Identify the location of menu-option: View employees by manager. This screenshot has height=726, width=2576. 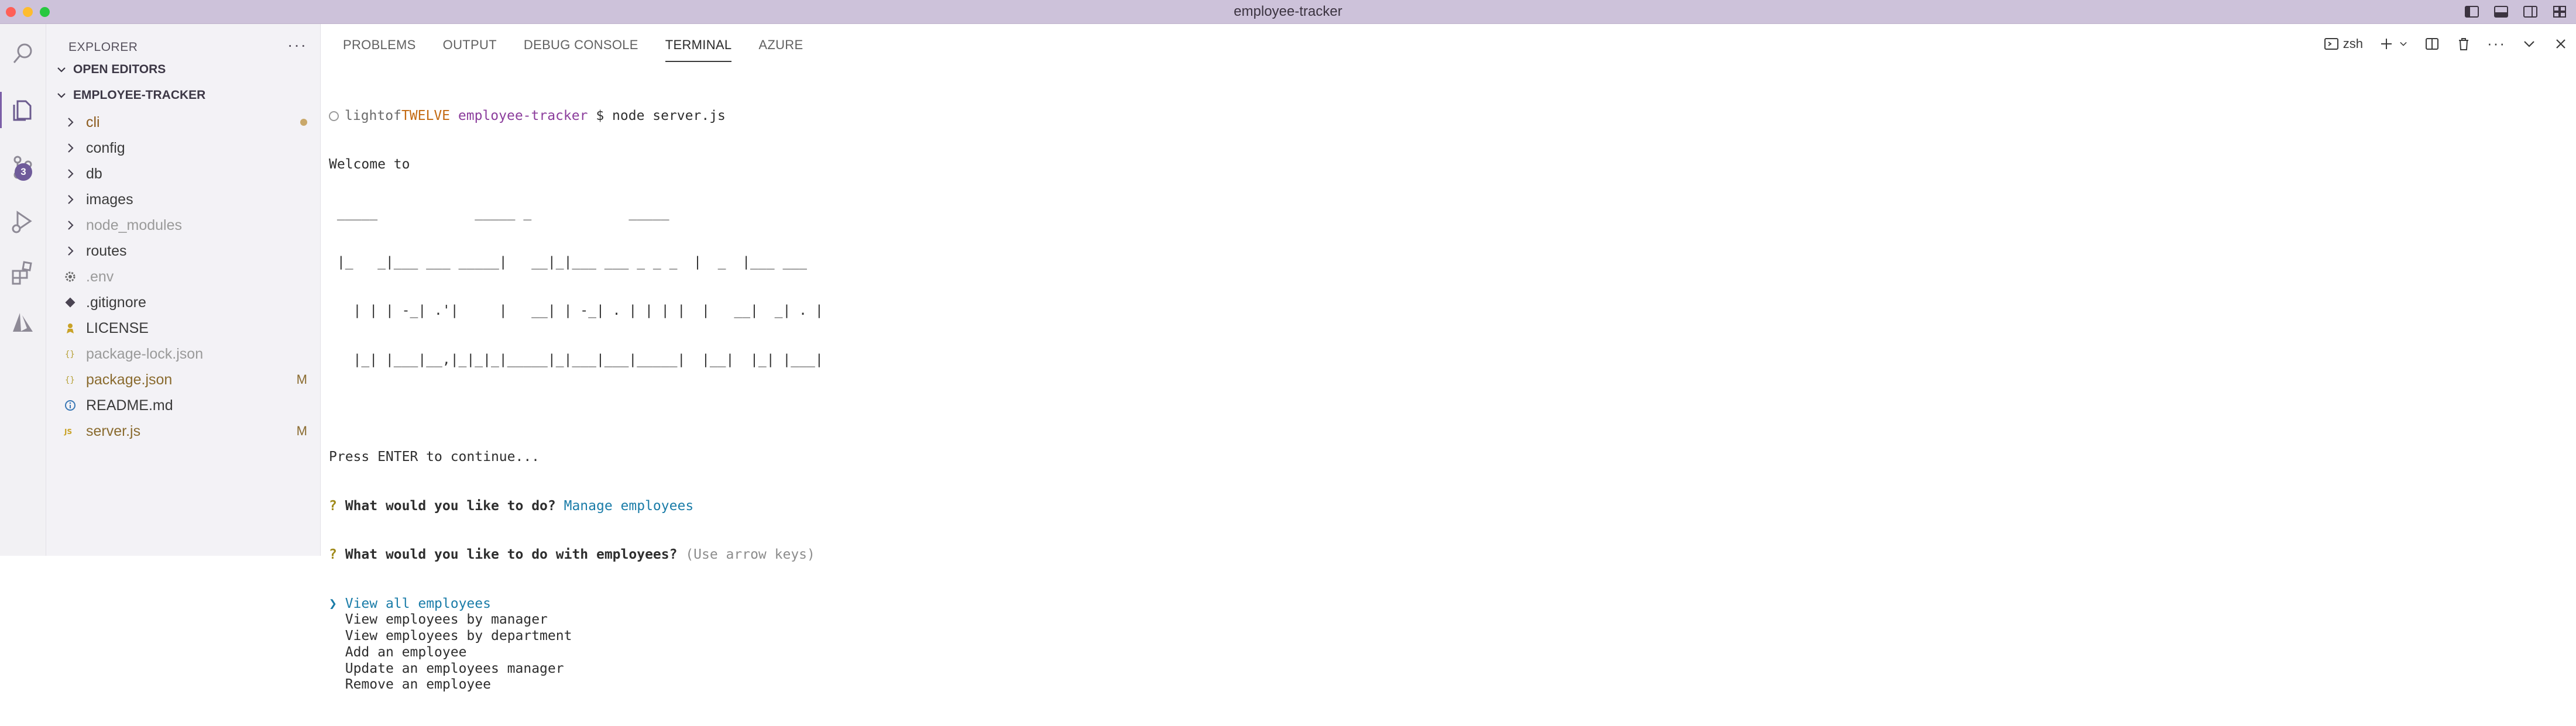
(1441, 620).